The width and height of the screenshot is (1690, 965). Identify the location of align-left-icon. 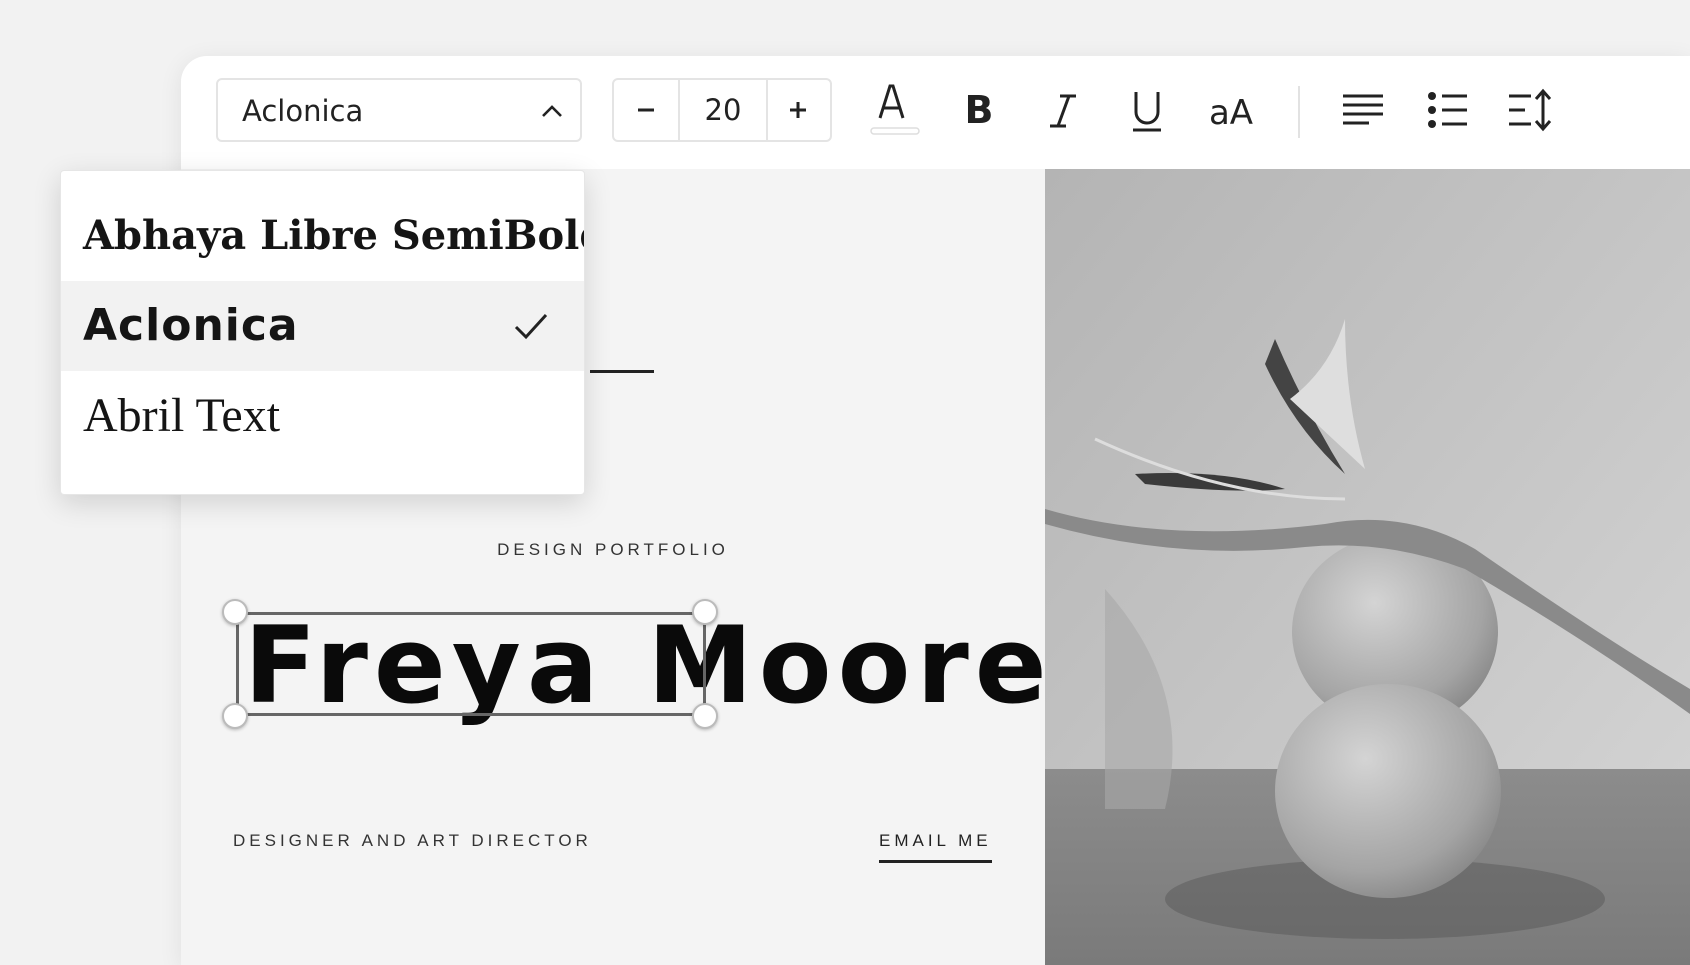
(1363, 109).